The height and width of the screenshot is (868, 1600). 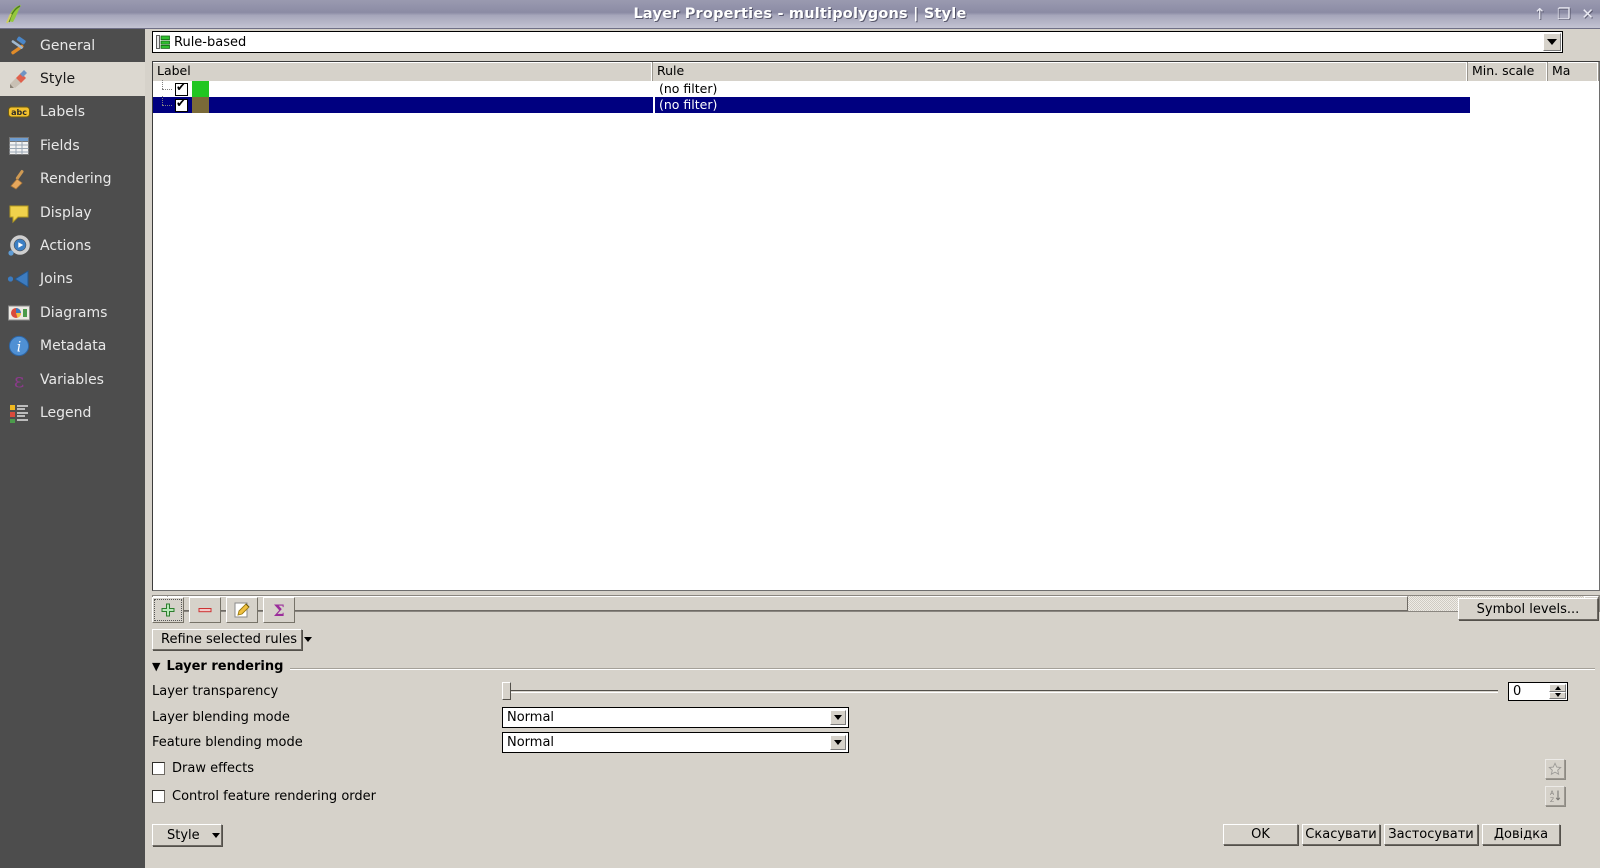 I want to click on sigma-icon: Σ, so click(x=279, y=610).